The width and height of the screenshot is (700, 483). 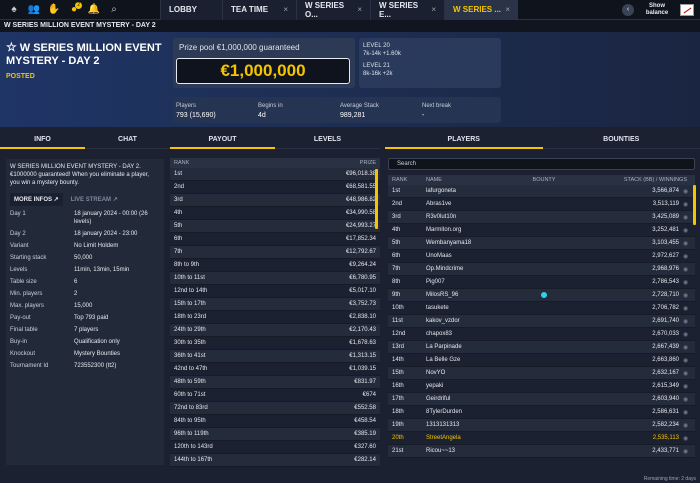 I want to click on player-stack: 3,252,481, so click(x=665, y=230).